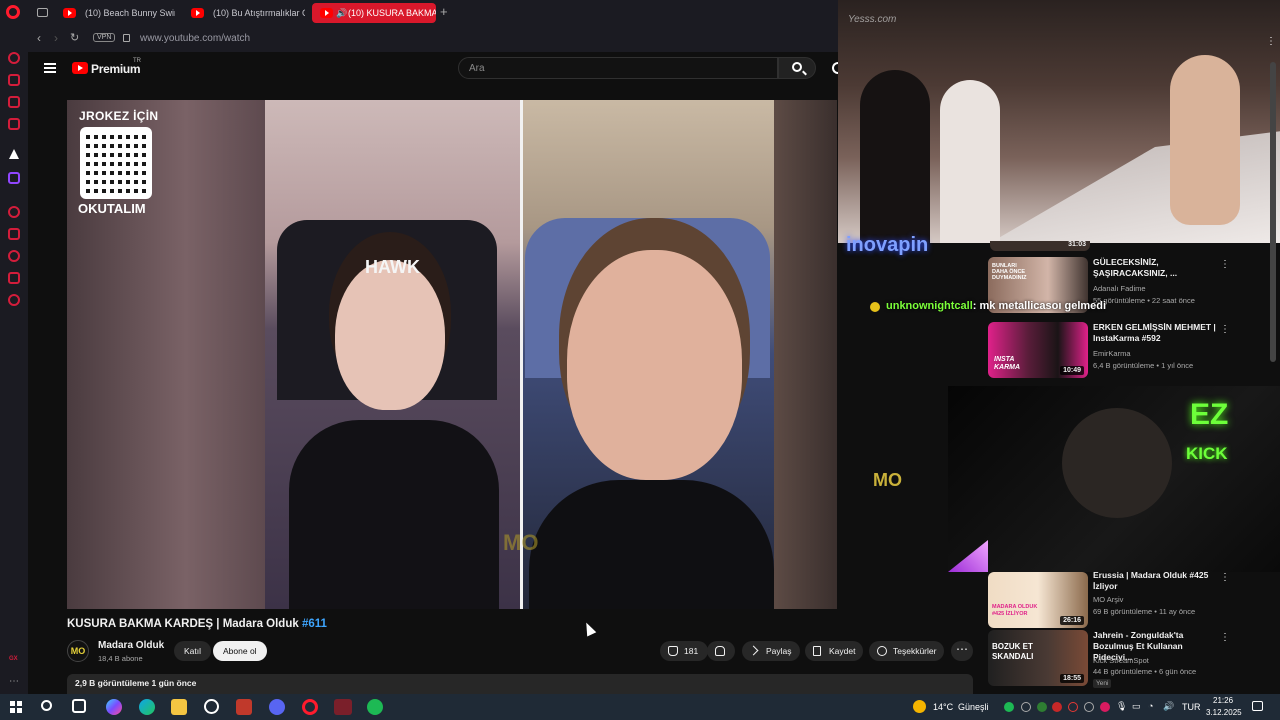 This screenshot has height=720, width=1280. I want to click on video-title: KUSURA BAKMA KARDEŞ | Madara Olduk #611, so click(197, 624).